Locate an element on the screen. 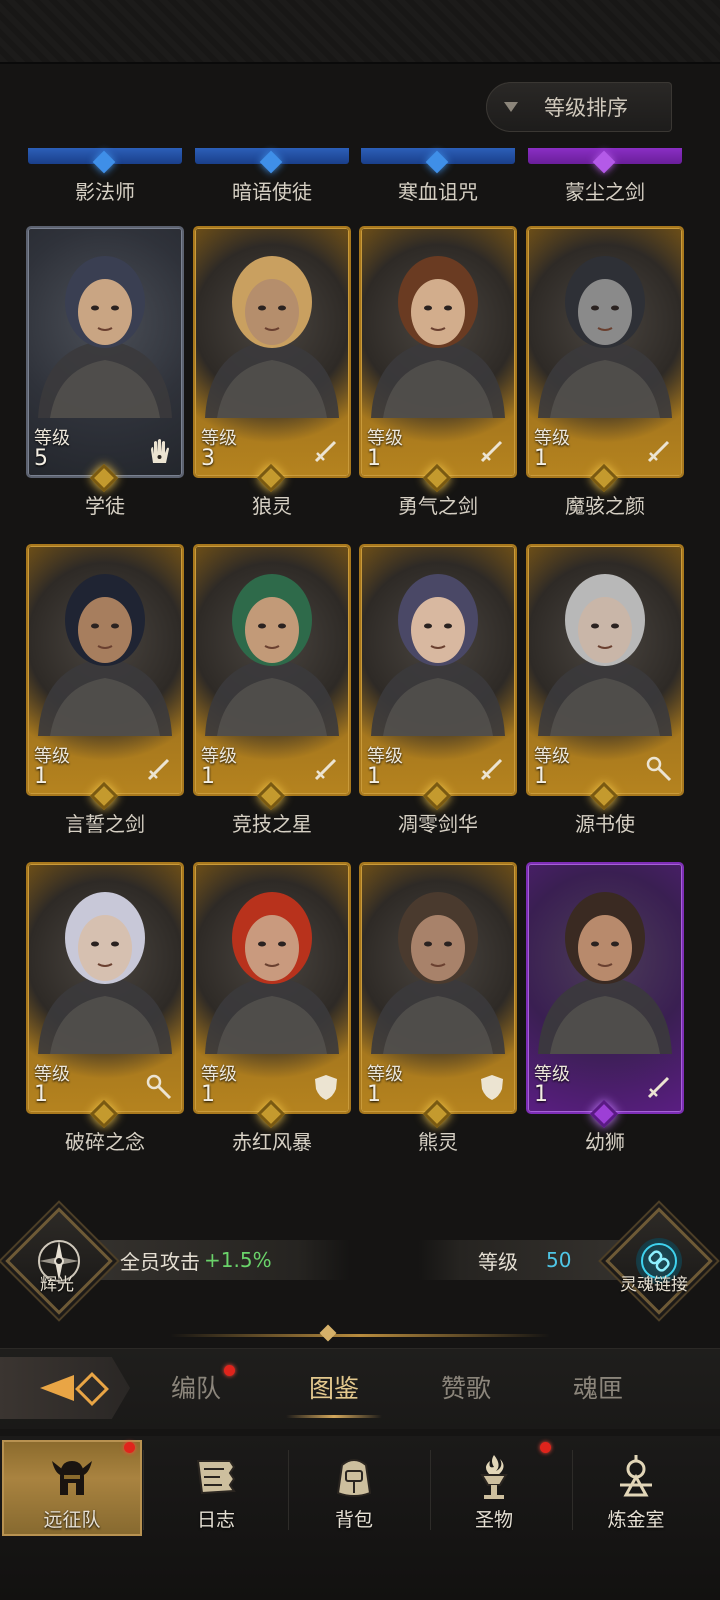 The width and height of the screenshot is (720, 1600). divider-gem is located at coordinates (328, 1333).